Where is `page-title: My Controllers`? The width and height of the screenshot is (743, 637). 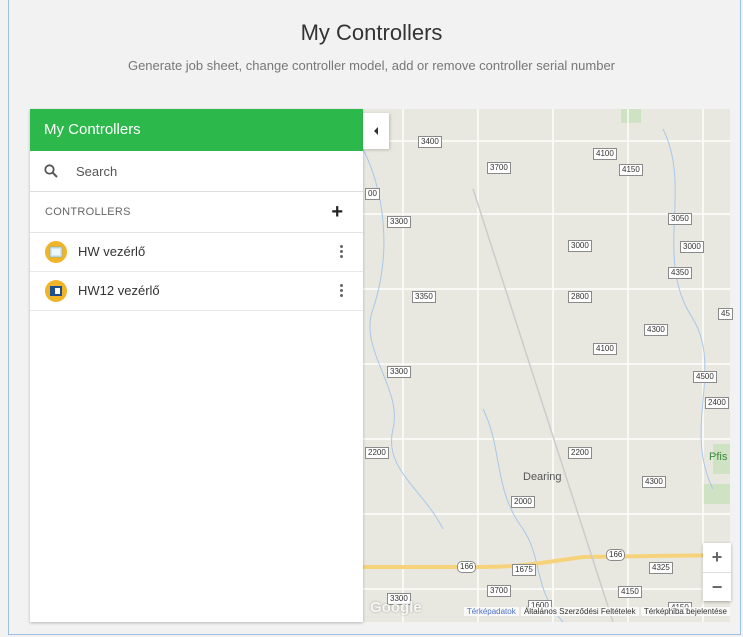 page-title: My Controllers is located at coordinates (371, 32).